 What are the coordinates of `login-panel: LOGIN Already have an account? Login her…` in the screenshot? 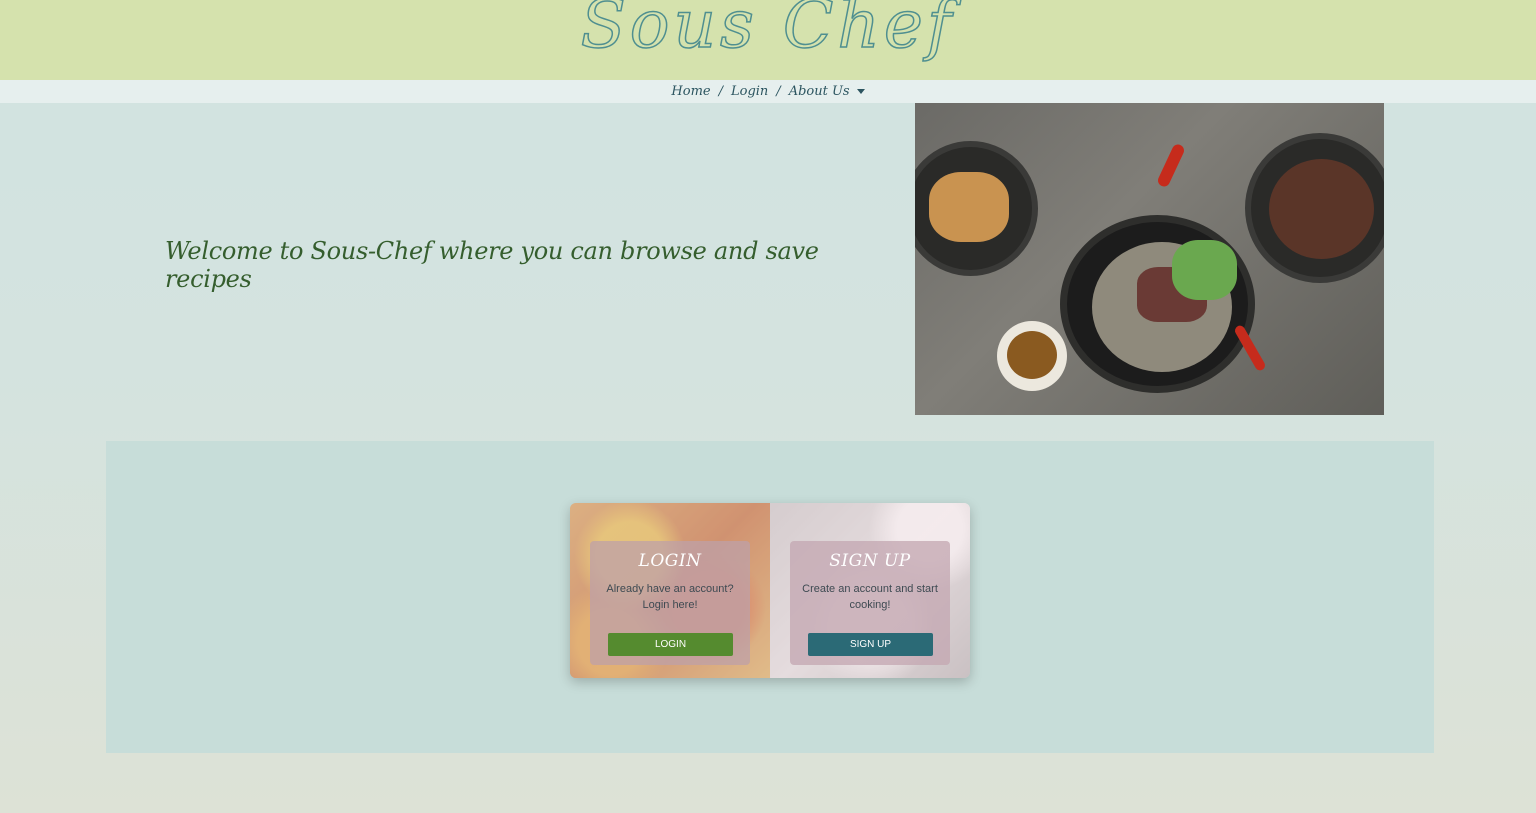 It's located at (670, 603).